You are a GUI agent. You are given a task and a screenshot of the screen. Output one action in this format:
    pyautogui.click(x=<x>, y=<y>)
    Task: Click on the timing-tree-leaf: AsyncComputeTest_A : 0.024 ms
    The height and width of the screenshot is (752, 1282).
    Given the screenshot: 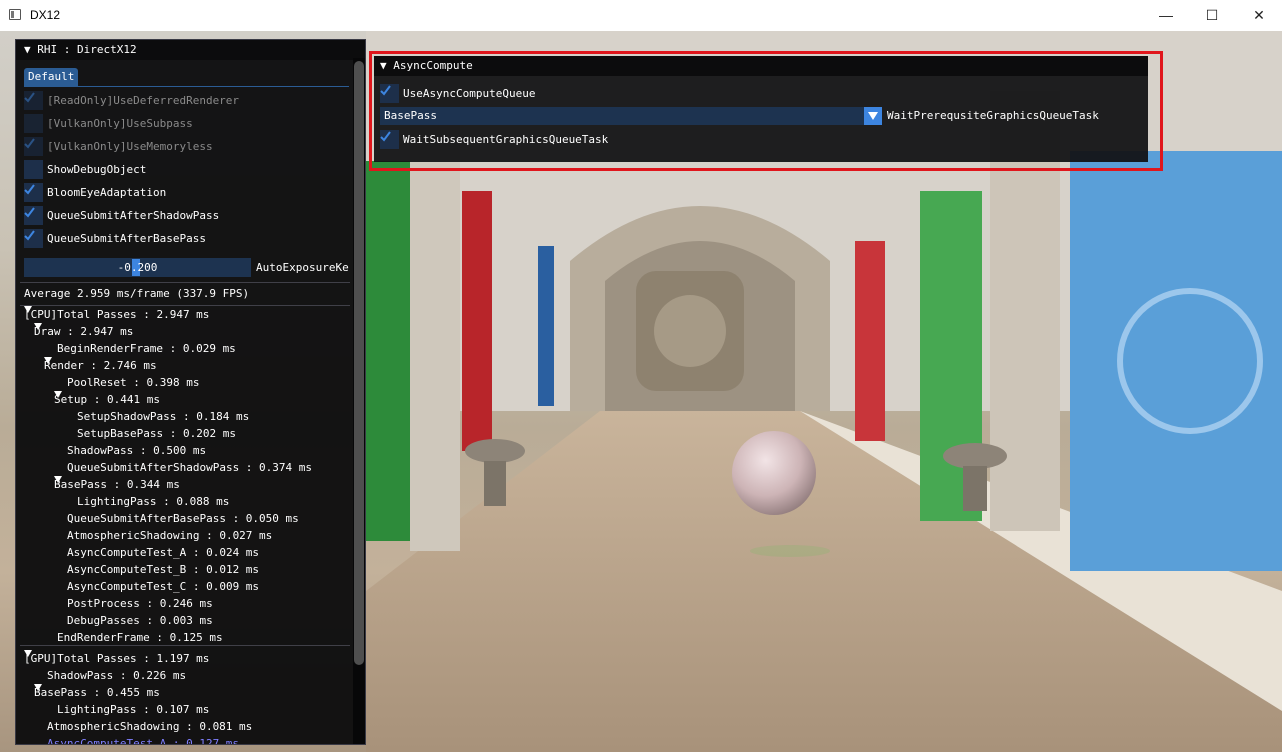 What is the action you would take?
    pyautogui.click(x=163, y=552)
    